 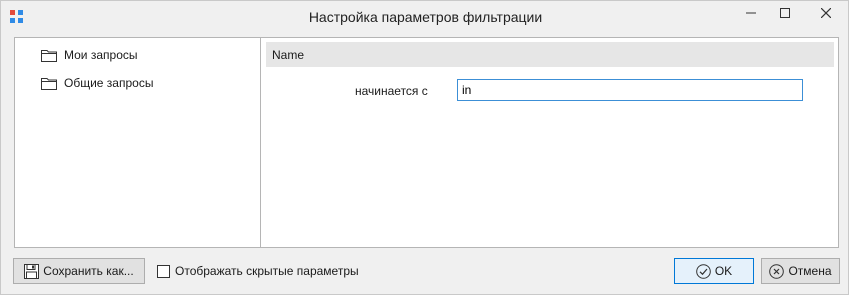 I want to click on cancel-circle-icon, so click(x=777, y=271).